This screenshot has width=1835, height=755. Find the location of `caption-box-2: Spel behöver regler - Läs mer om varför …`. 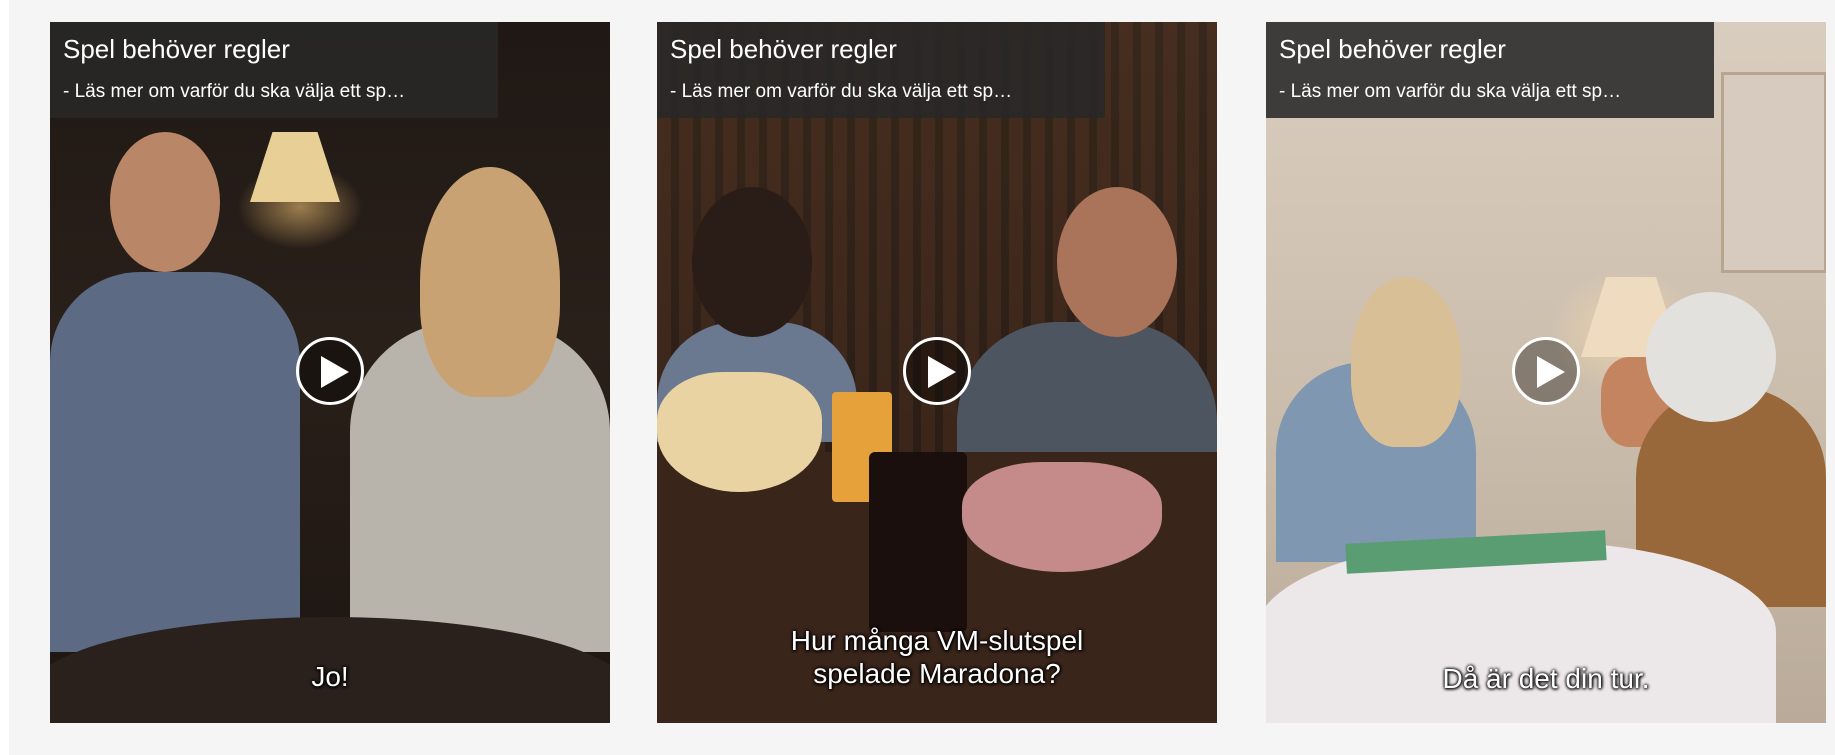

caption-box-2: Spel behöver regler - Läs mer om varför … is located at coordinates (881, 70).